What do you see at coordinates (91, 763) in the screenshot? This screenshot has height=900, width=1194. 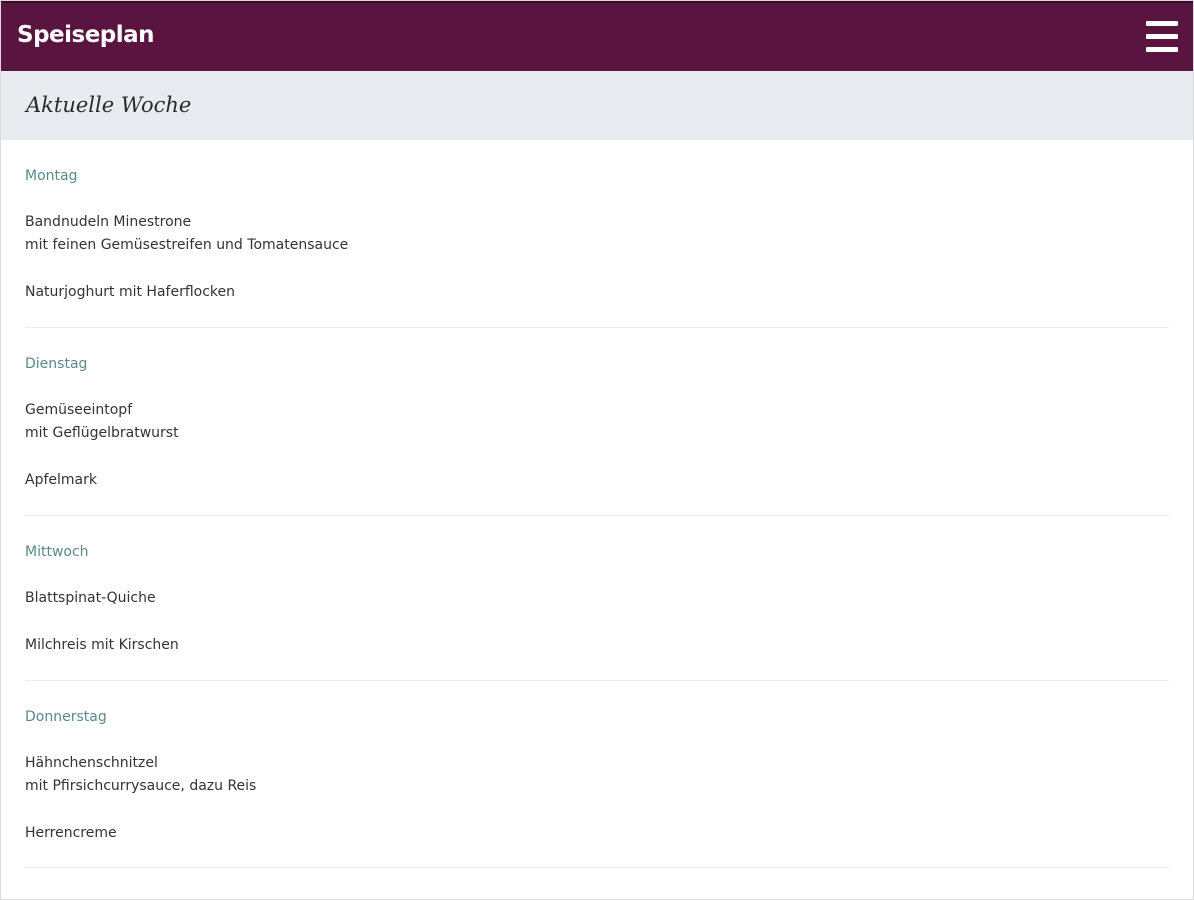 I see `main-dish-line: Hähnchenschnitzel` at bounding box center [91, 763].